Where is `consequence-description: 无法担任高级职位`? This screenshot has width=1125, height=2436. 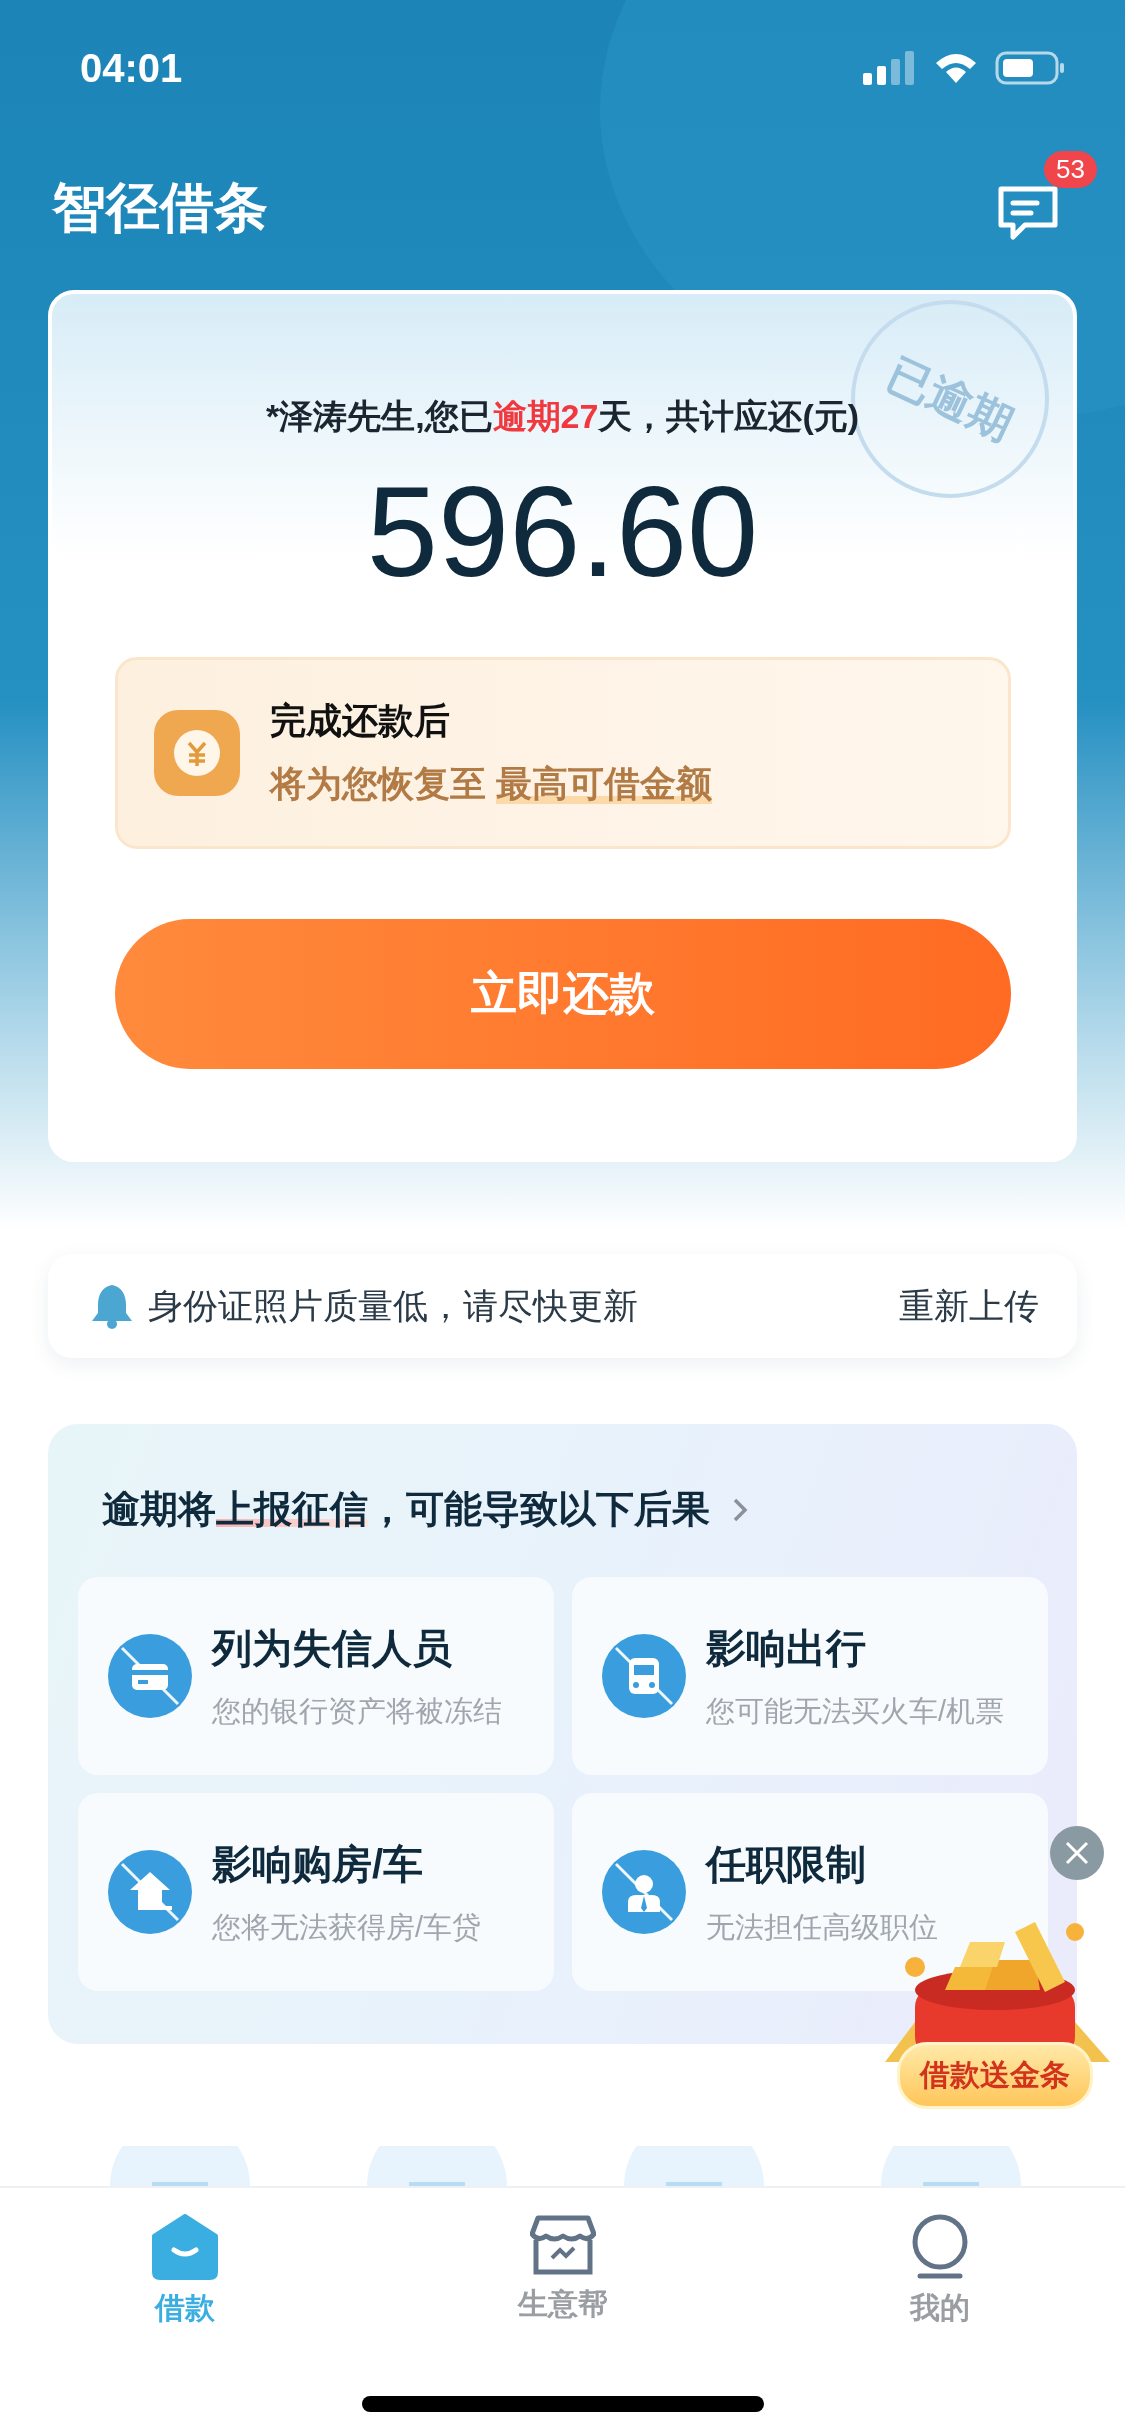
consequence-description: 无法担任高级职位 is located at coordinates (822, 1927).